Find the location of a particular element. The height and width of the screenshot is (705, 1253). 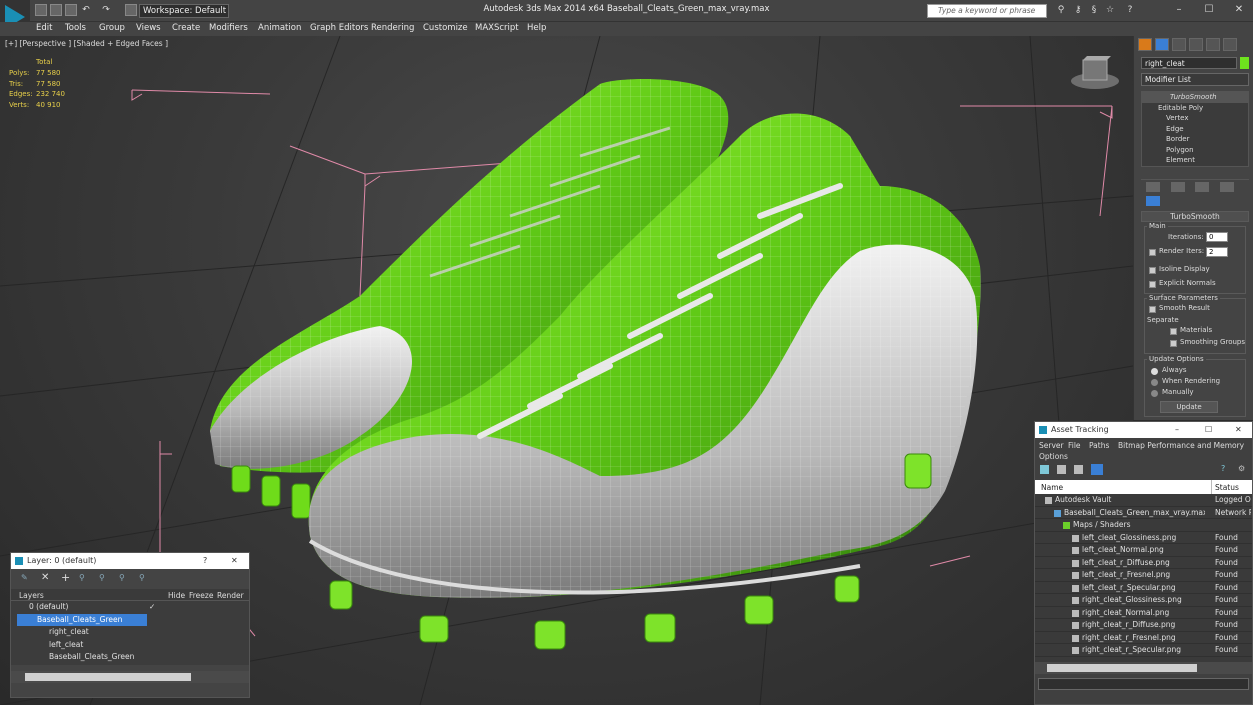

menu-maxscript: MAXScript is located at coordinates (497, 29).